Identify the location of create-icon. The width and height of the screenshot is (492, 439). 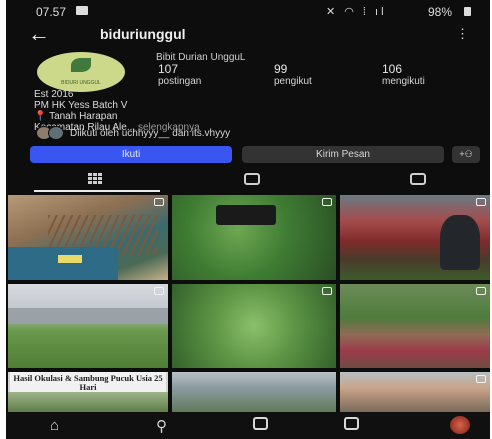
(260, 425).